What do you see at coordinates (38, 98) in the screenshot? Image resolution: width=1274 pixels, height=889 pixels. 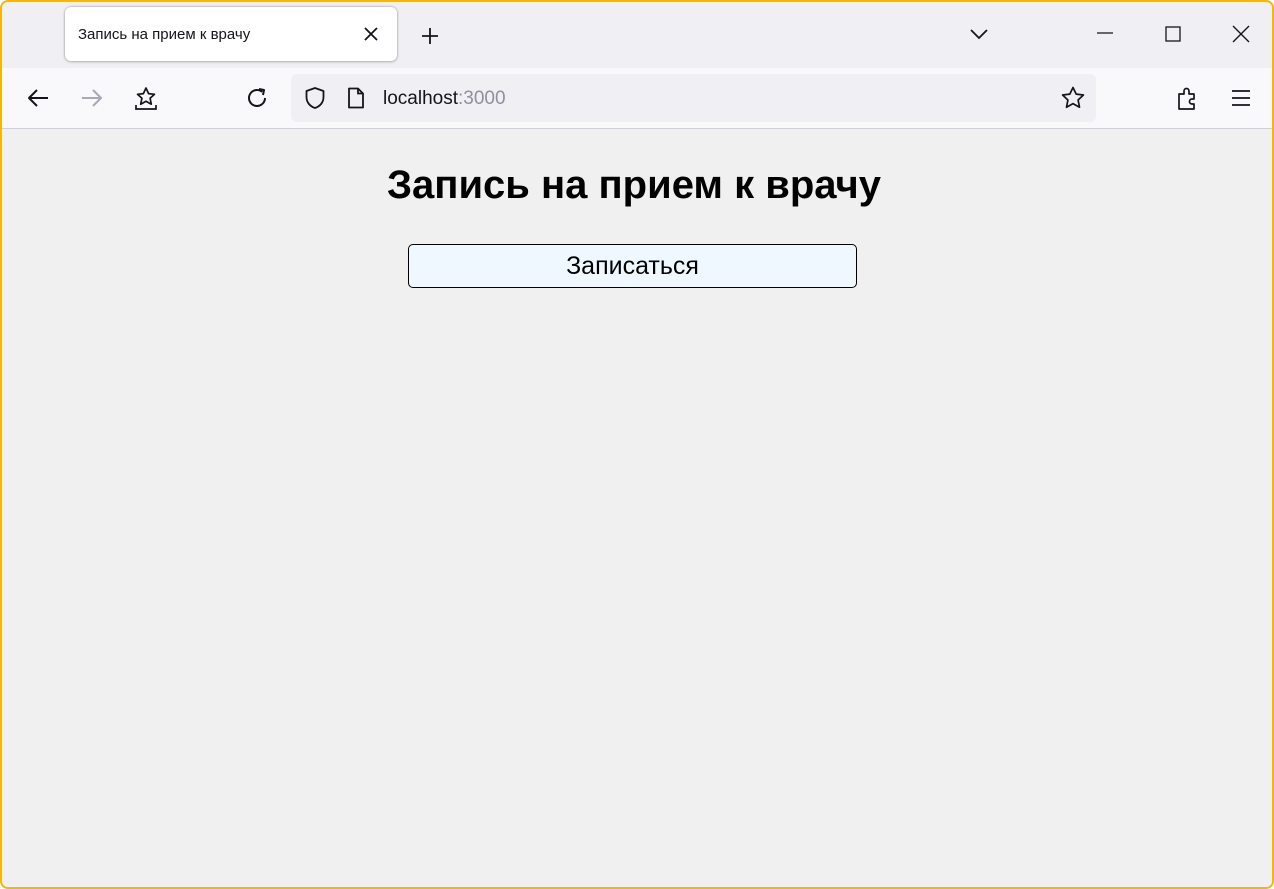 I see `back-arrow-icon` at bounding box center [38, 98].